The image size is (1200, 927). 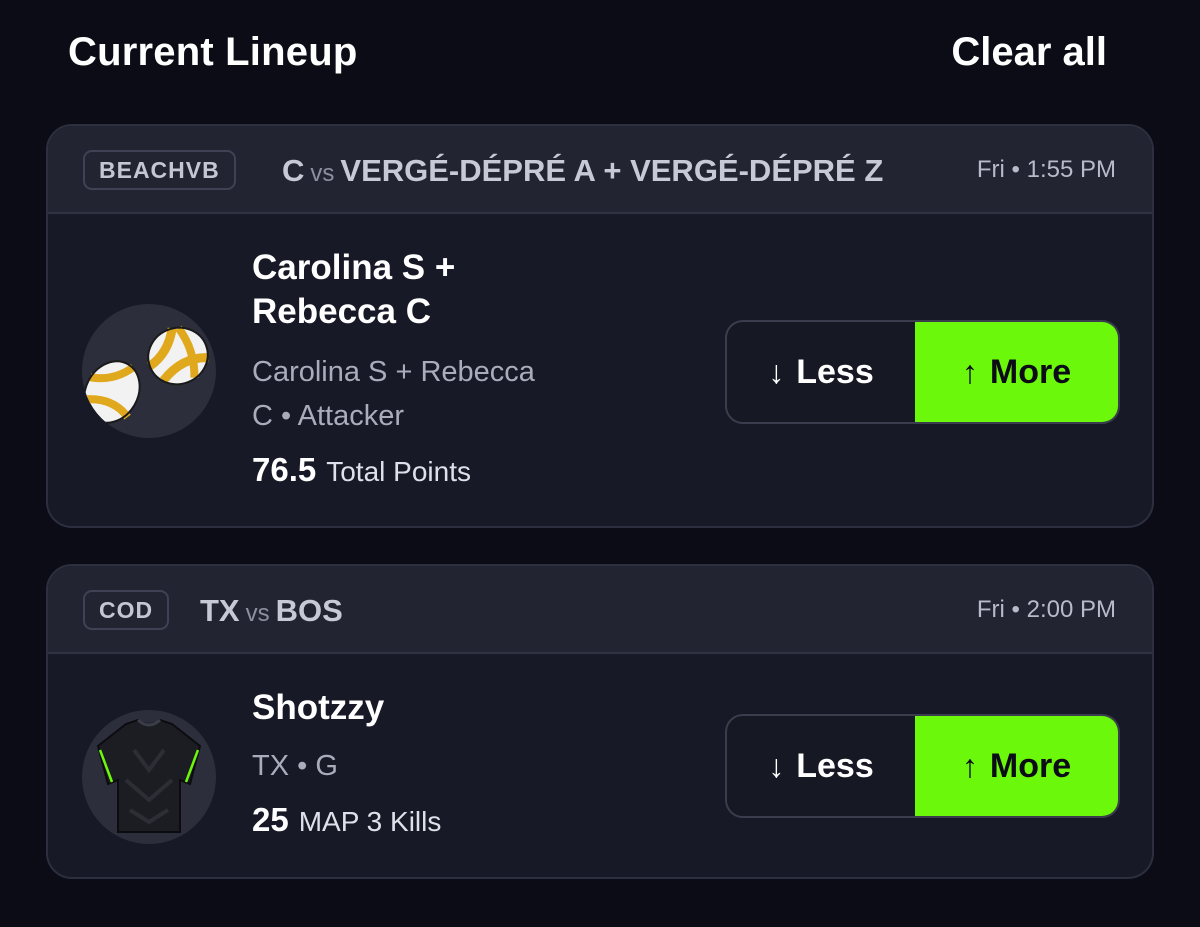 I want to click on game-time: Fri • 2:00 PM, so click(x=1046, y=609).